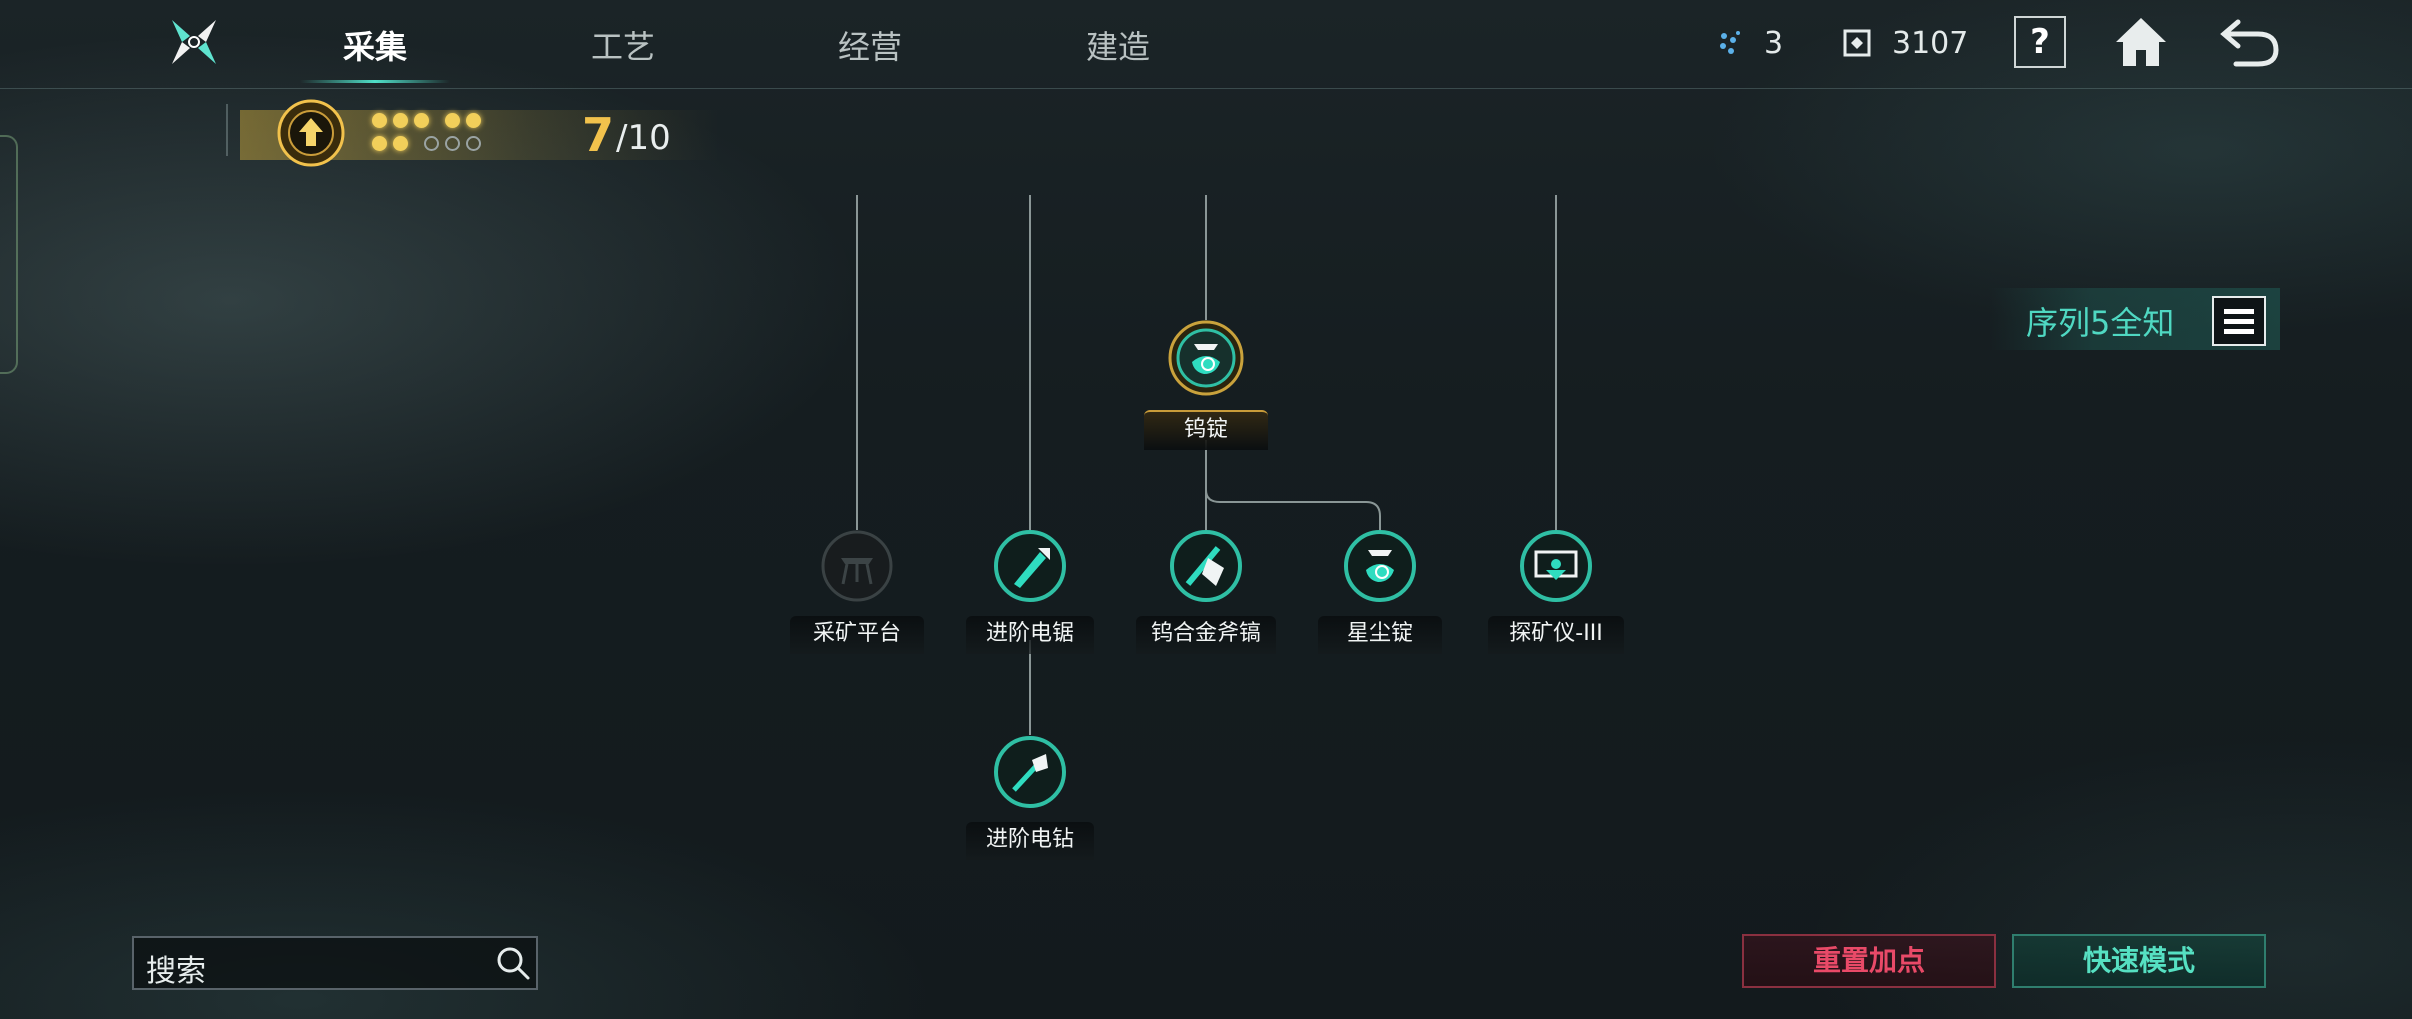  What do you see at coordinates (1380, 635) in the screenshot?
I see `node-label-stardust-ingot: 星尘锭` at bounding box center [1380, 635].